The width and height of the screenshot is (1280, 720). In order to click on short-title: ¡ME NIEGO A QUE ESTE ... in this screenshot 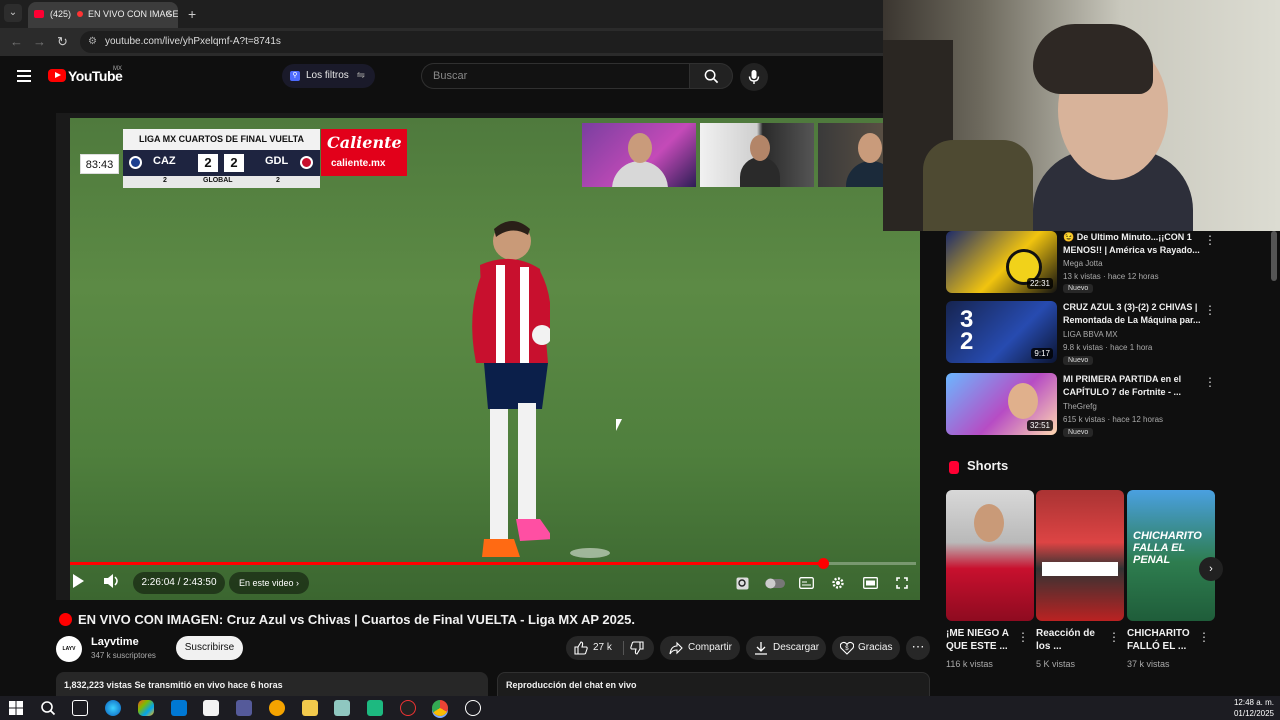, I will do `click(982, 640)`.